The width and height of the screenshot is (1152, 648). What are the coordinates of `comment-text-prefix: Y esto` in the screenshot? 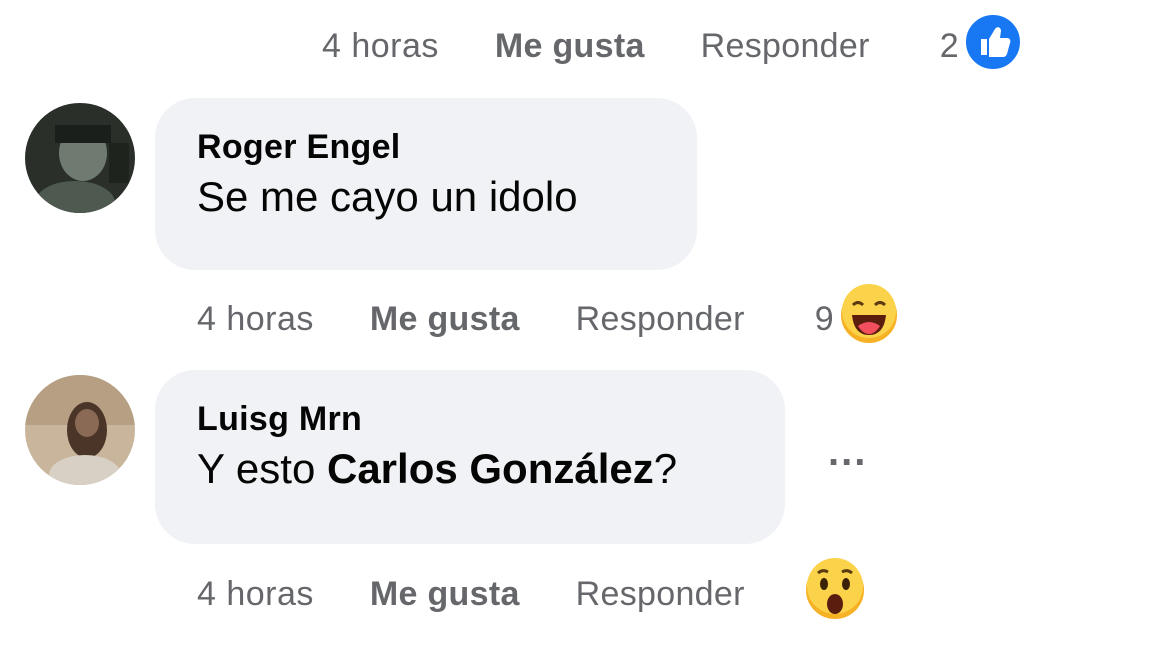 It's located at (262, 468).